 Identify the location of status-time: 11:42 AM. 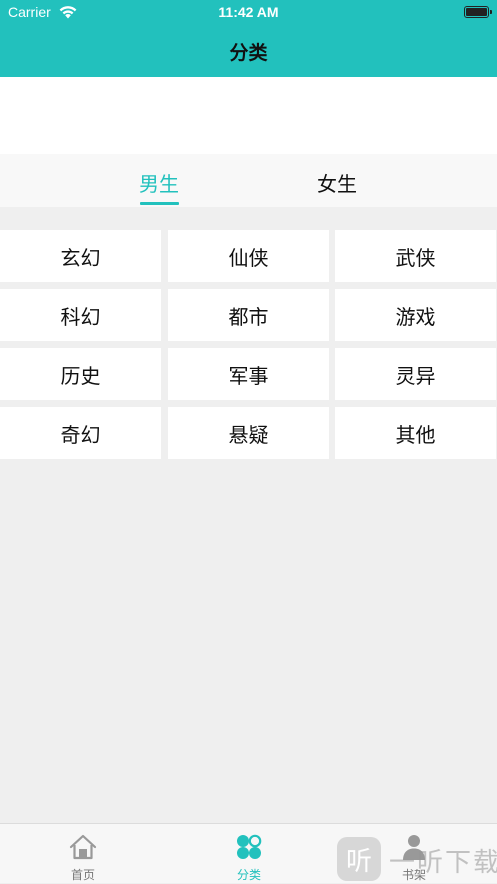
(248, 12).